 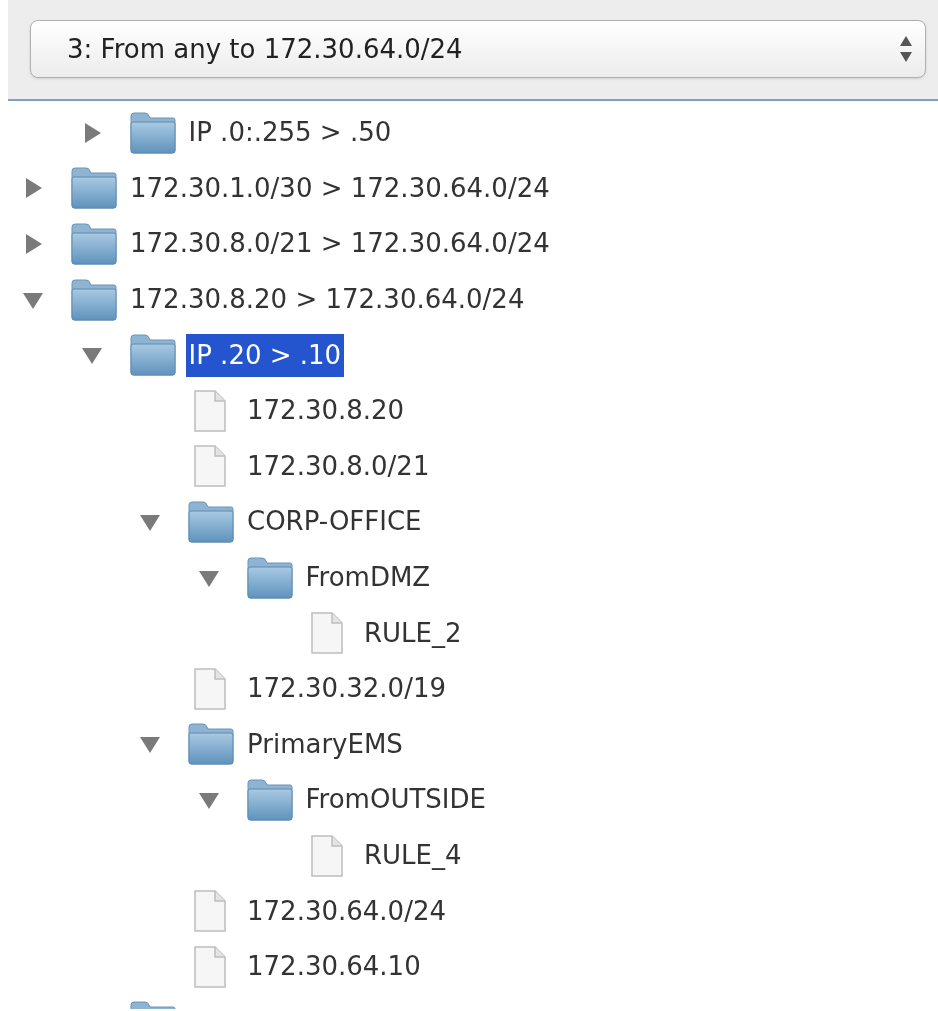 What do you see at coordinates (290, 133) in the screenshot?
I see `tree-item-label: IP .0:.255 > .50` at bounding box center [290, 133].